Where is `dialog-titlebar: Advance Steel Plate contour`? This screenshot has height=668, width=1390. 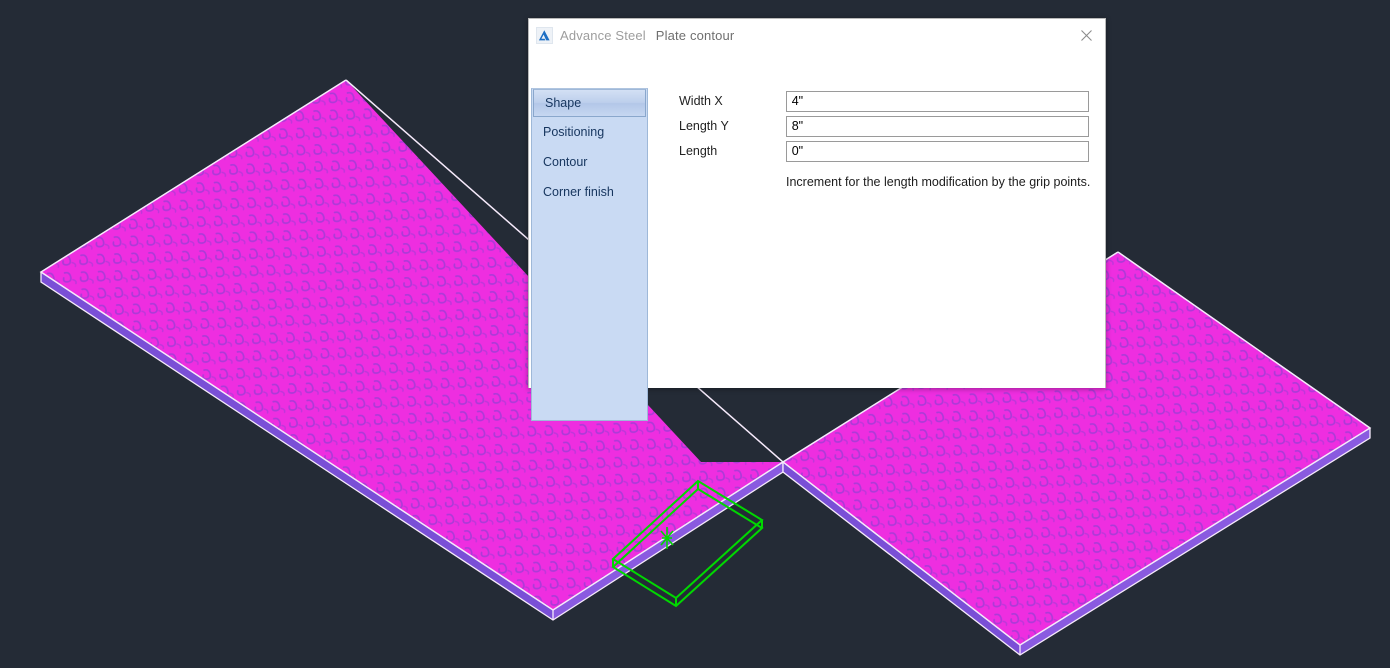 dialog-titlebar: Advance Steel Plate contour is located at coordinates (817, 36).